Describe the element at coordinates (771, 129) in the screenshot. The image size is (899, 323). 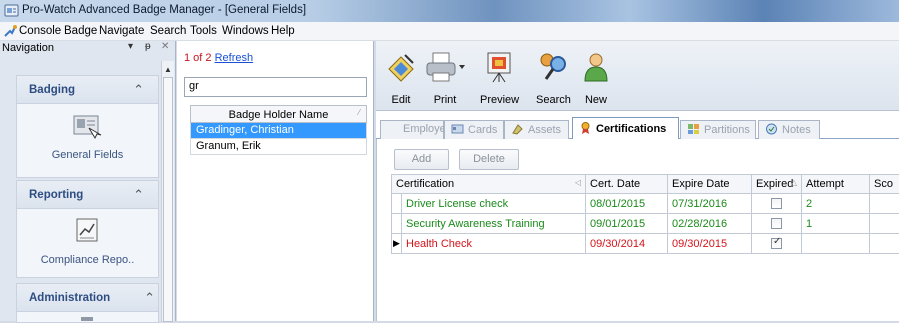
I see `notes-icon` at that location.